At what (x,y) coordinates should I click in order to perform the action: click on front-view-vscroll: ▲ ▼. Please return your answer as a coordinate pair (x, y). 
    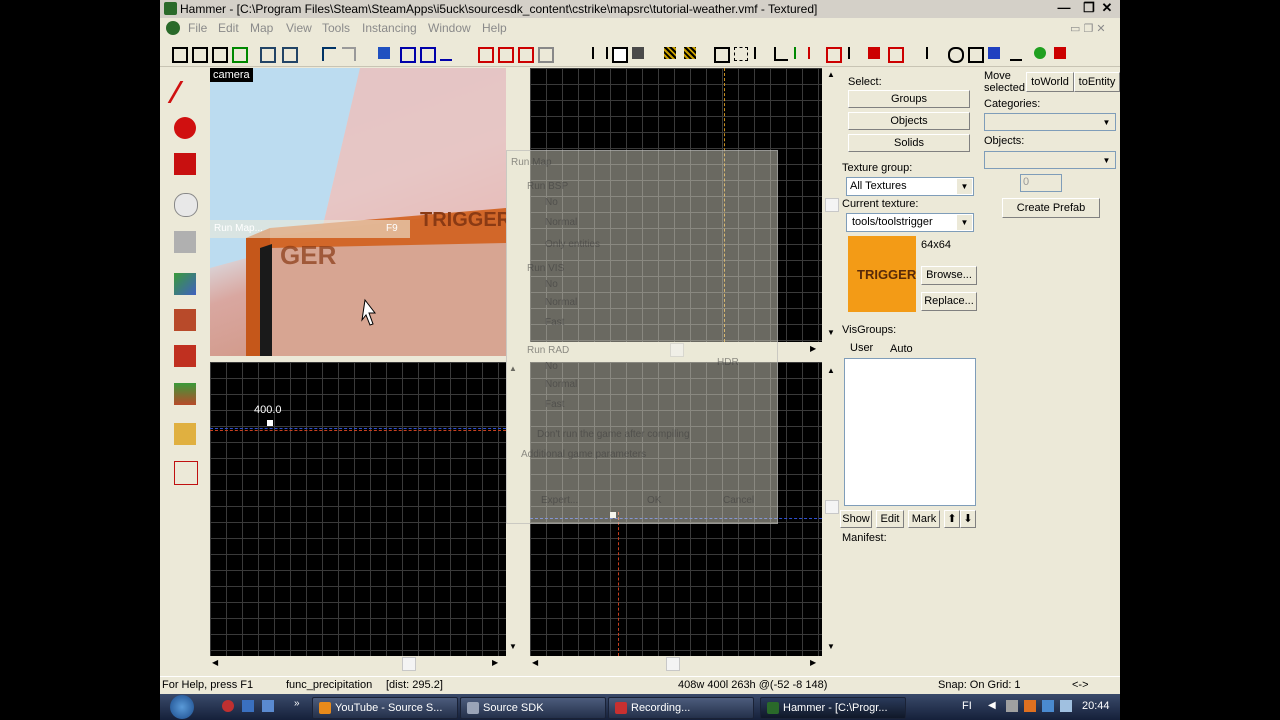
    Looking at the image, I should click on (831, 510).